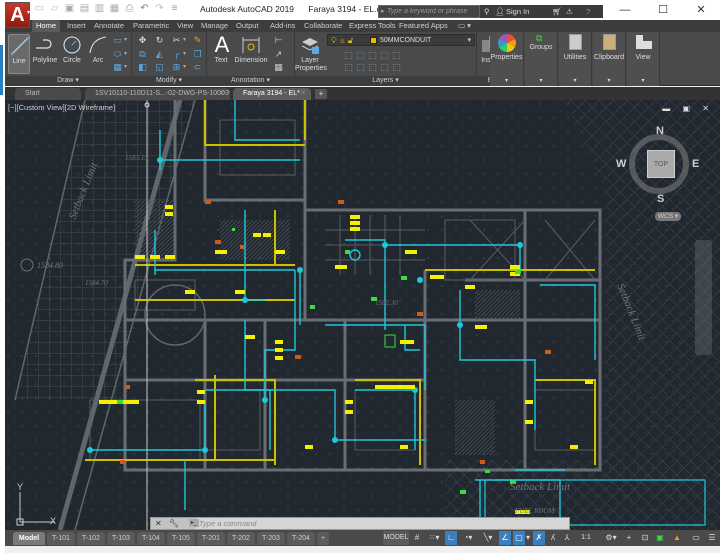 The height and width of the screenshot is (553, 720). I want to click on minimize-button: —, so click(625, 10).